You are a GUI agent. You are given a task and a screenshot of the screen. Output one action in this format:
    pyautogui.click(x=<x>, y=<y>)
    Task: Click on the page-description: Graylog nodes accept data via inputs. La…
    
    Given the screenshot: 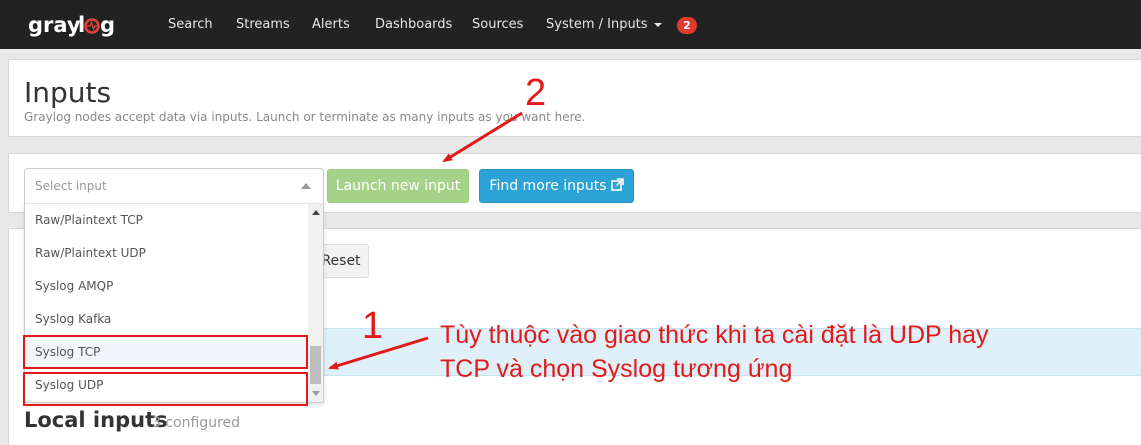 What is the action you would take?
    pyautogui.click(x=305, y=117)
    